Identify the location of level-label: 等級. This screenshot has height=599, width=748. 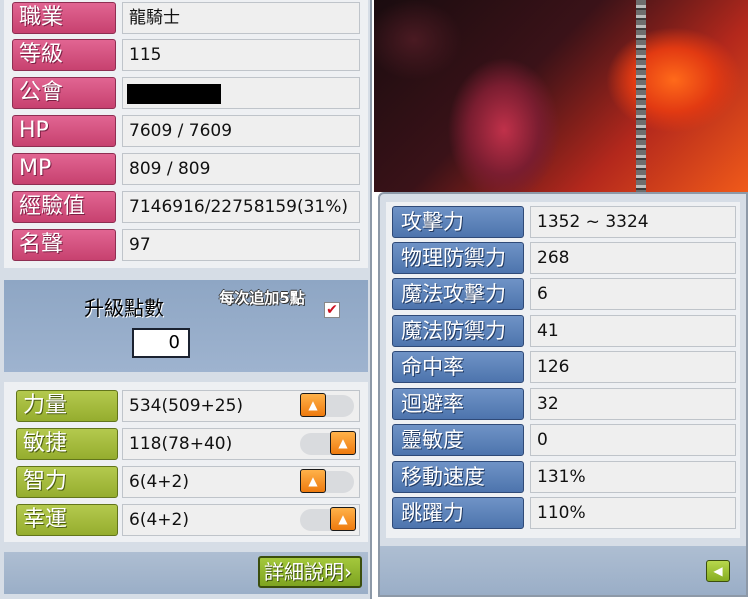
(64, 55).